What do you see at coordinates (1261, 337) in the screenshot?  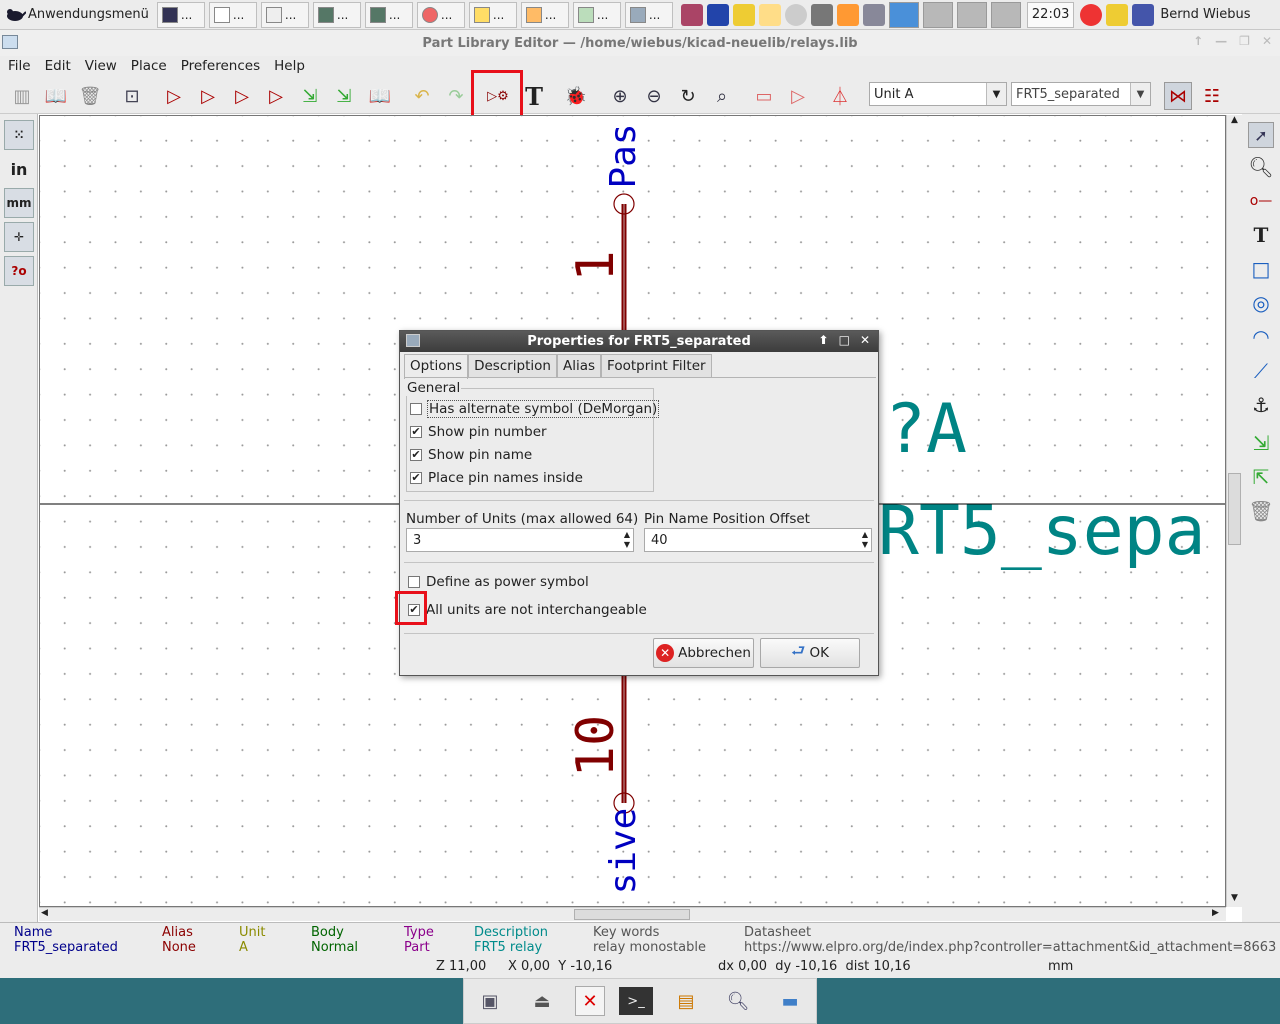 I see `add-arc-icon: ◠` at bounding box center [1261, 337].